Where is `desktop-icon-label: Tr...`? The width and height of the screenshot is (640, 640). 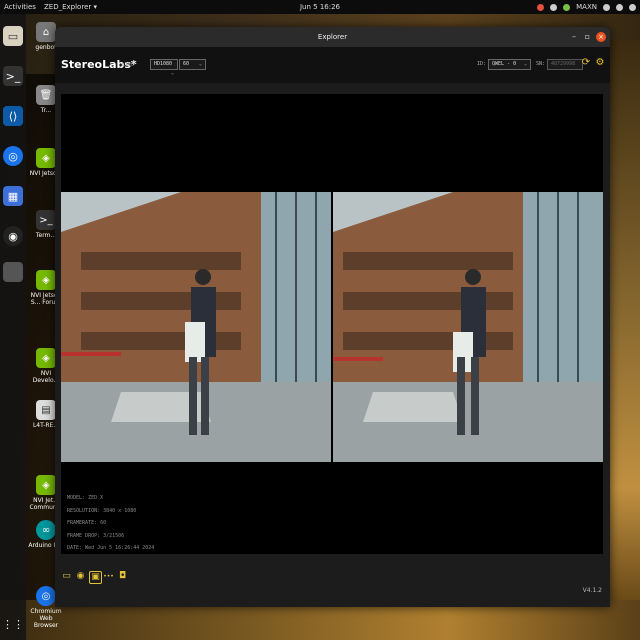 desktop-icon-label: Tr... is located at coordinates (46, 110).